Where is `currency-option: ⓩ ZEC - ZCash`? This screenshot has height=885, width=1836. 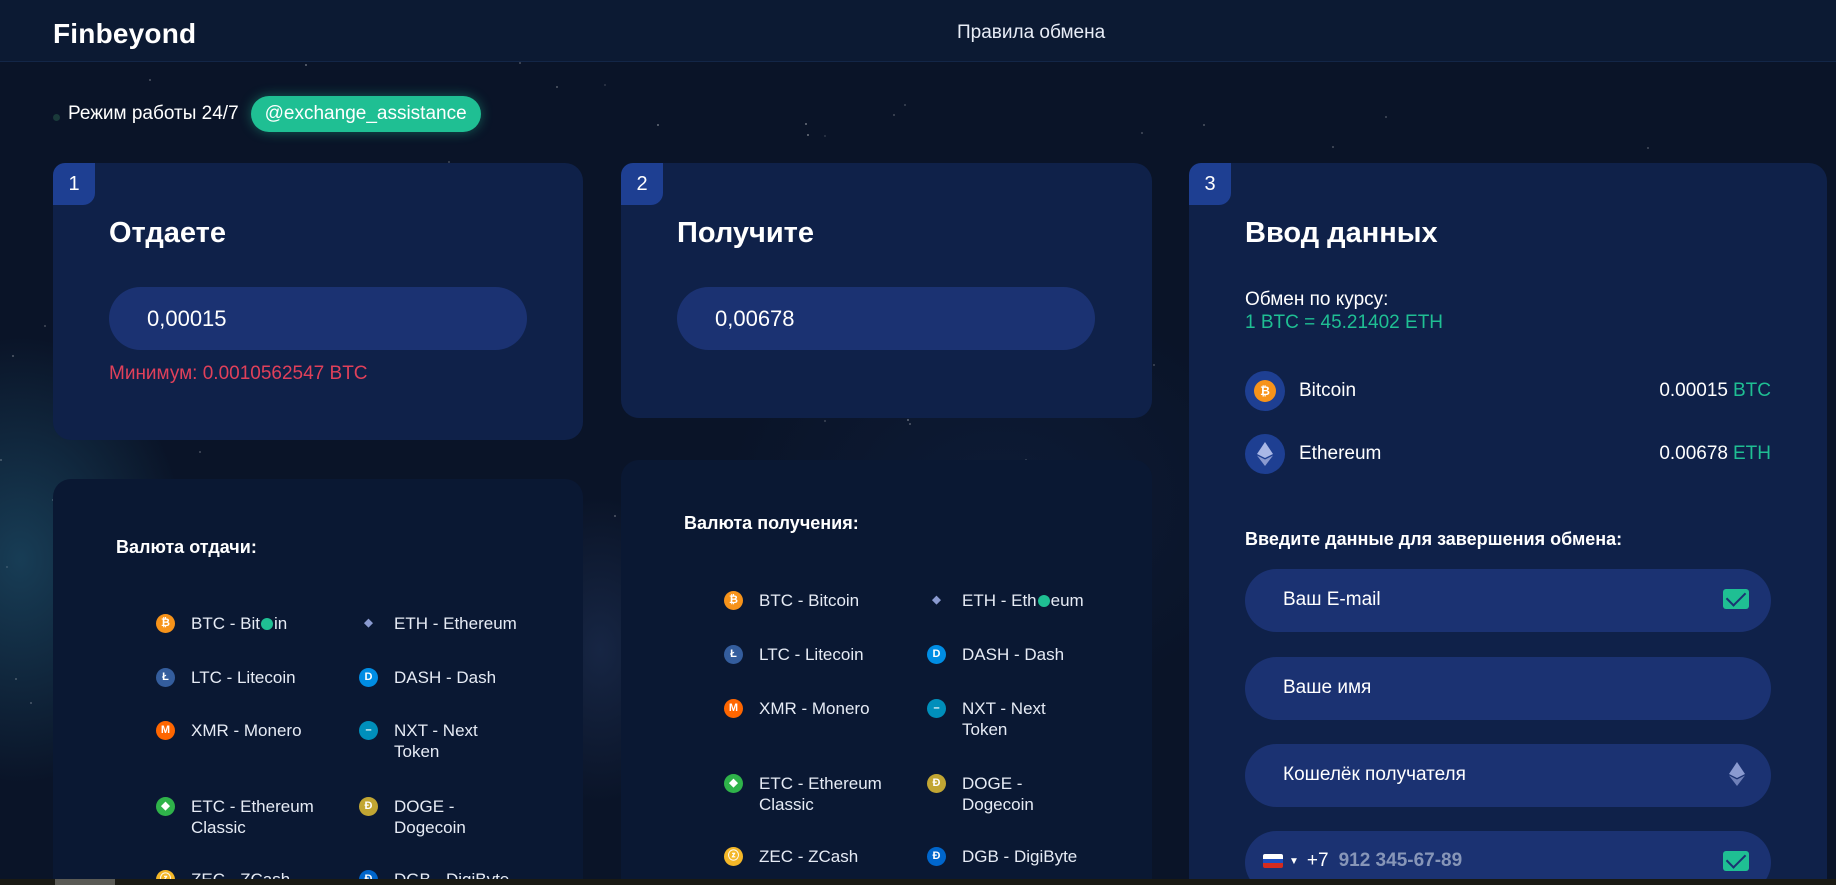
currency-option: ⓩ ZEC - ZCash is located at coordinates (791, 856).